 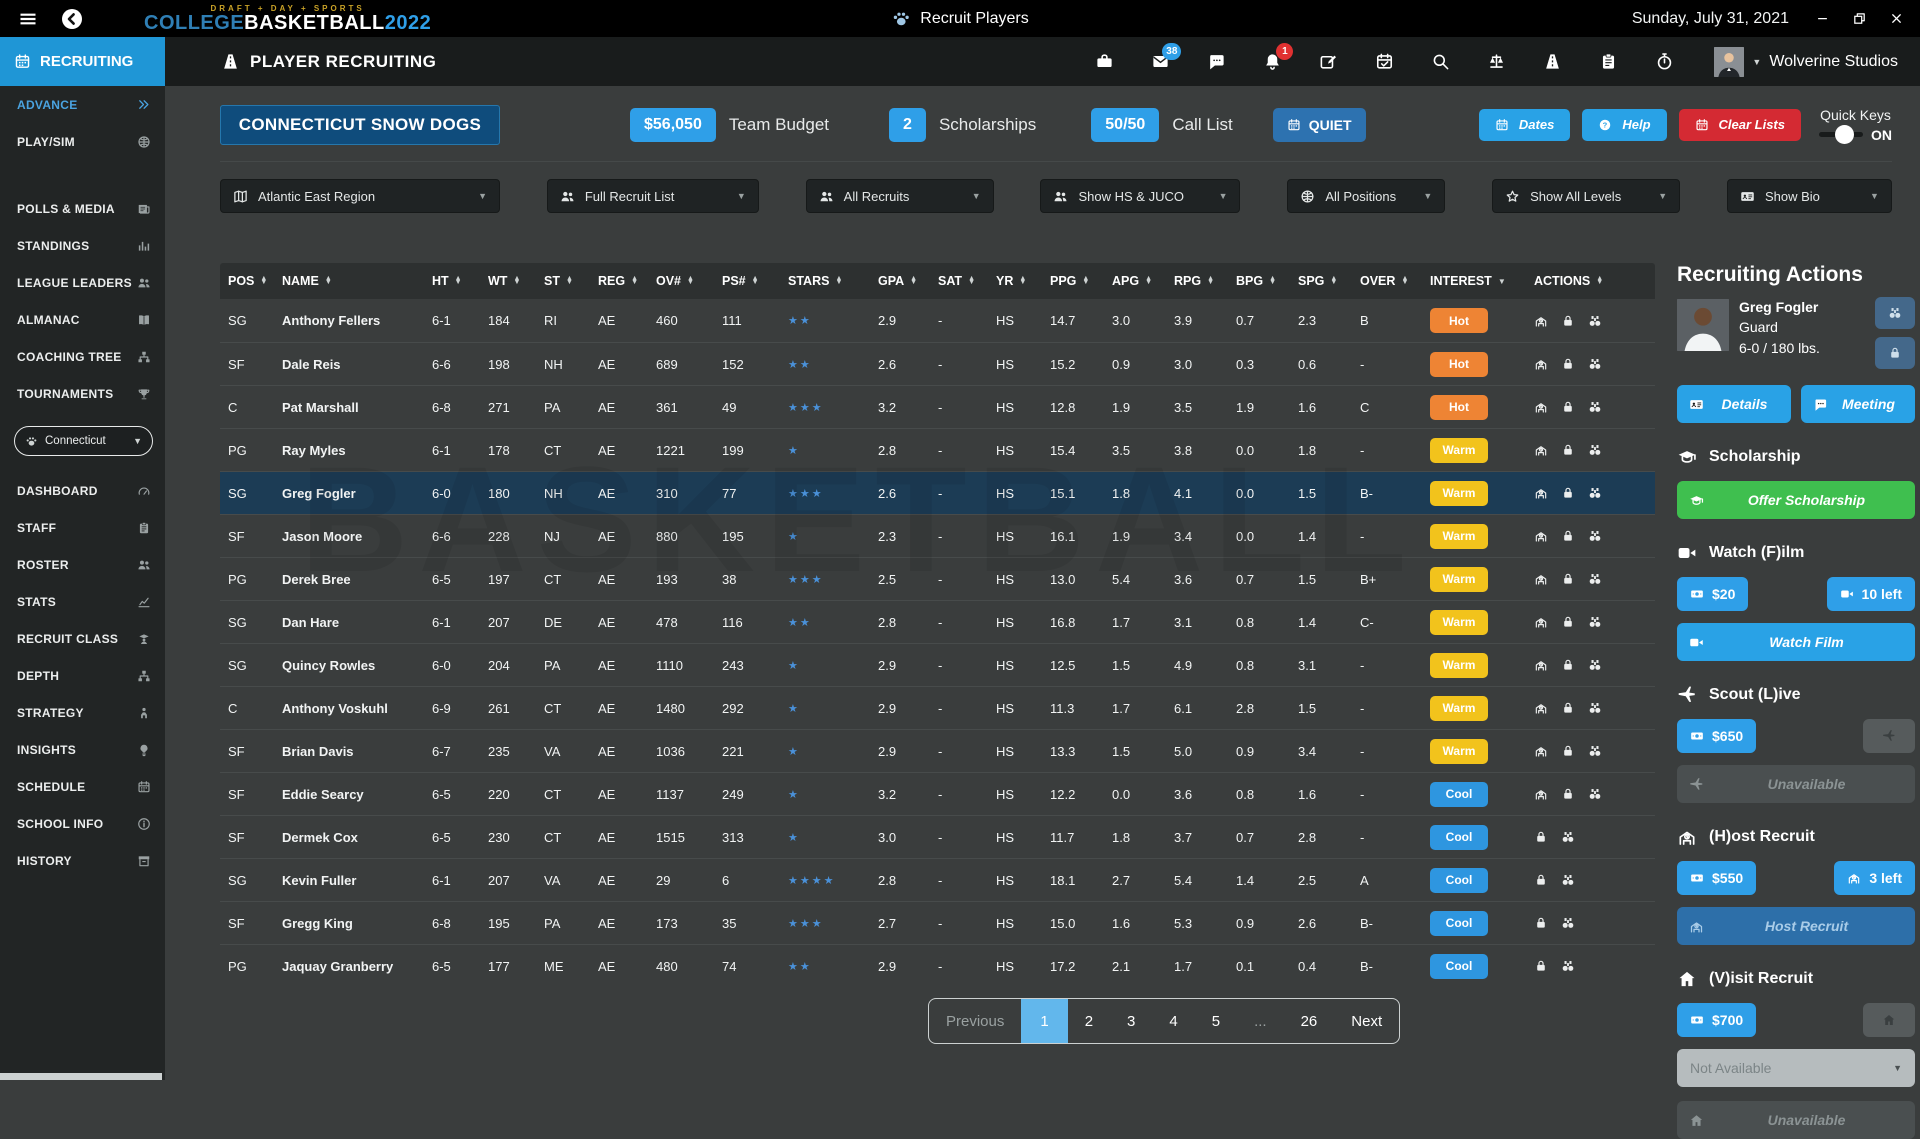 I want to click on sidebar-item-dashboard: DASHBOARD, so click(x=82, y=490).